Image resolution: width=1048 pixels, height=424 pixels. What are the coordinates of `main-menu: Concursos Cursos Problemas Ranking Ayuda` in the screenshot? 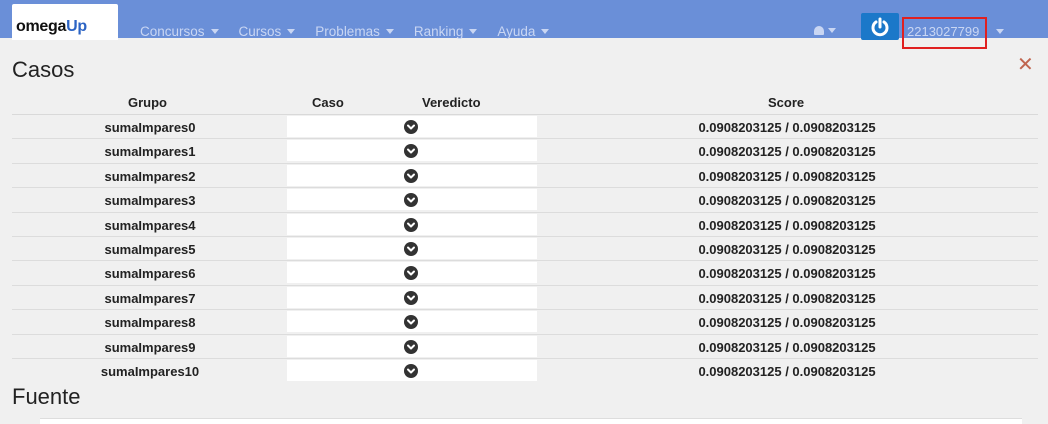 It's located at (345, 31).